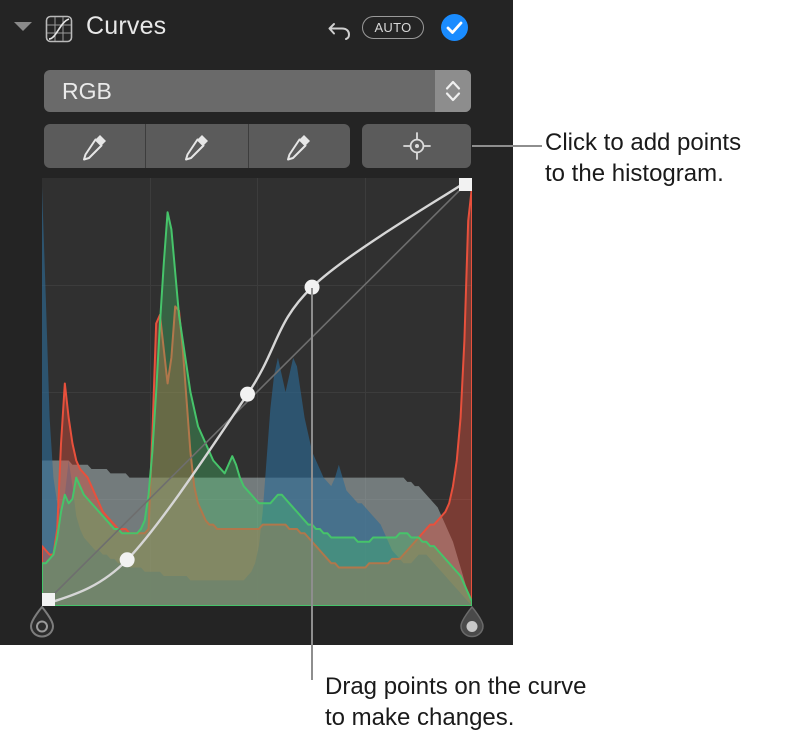 The height and width of the screenshot is (745, 803). I want to click on auto-button: AUTO, so click(393, 27).